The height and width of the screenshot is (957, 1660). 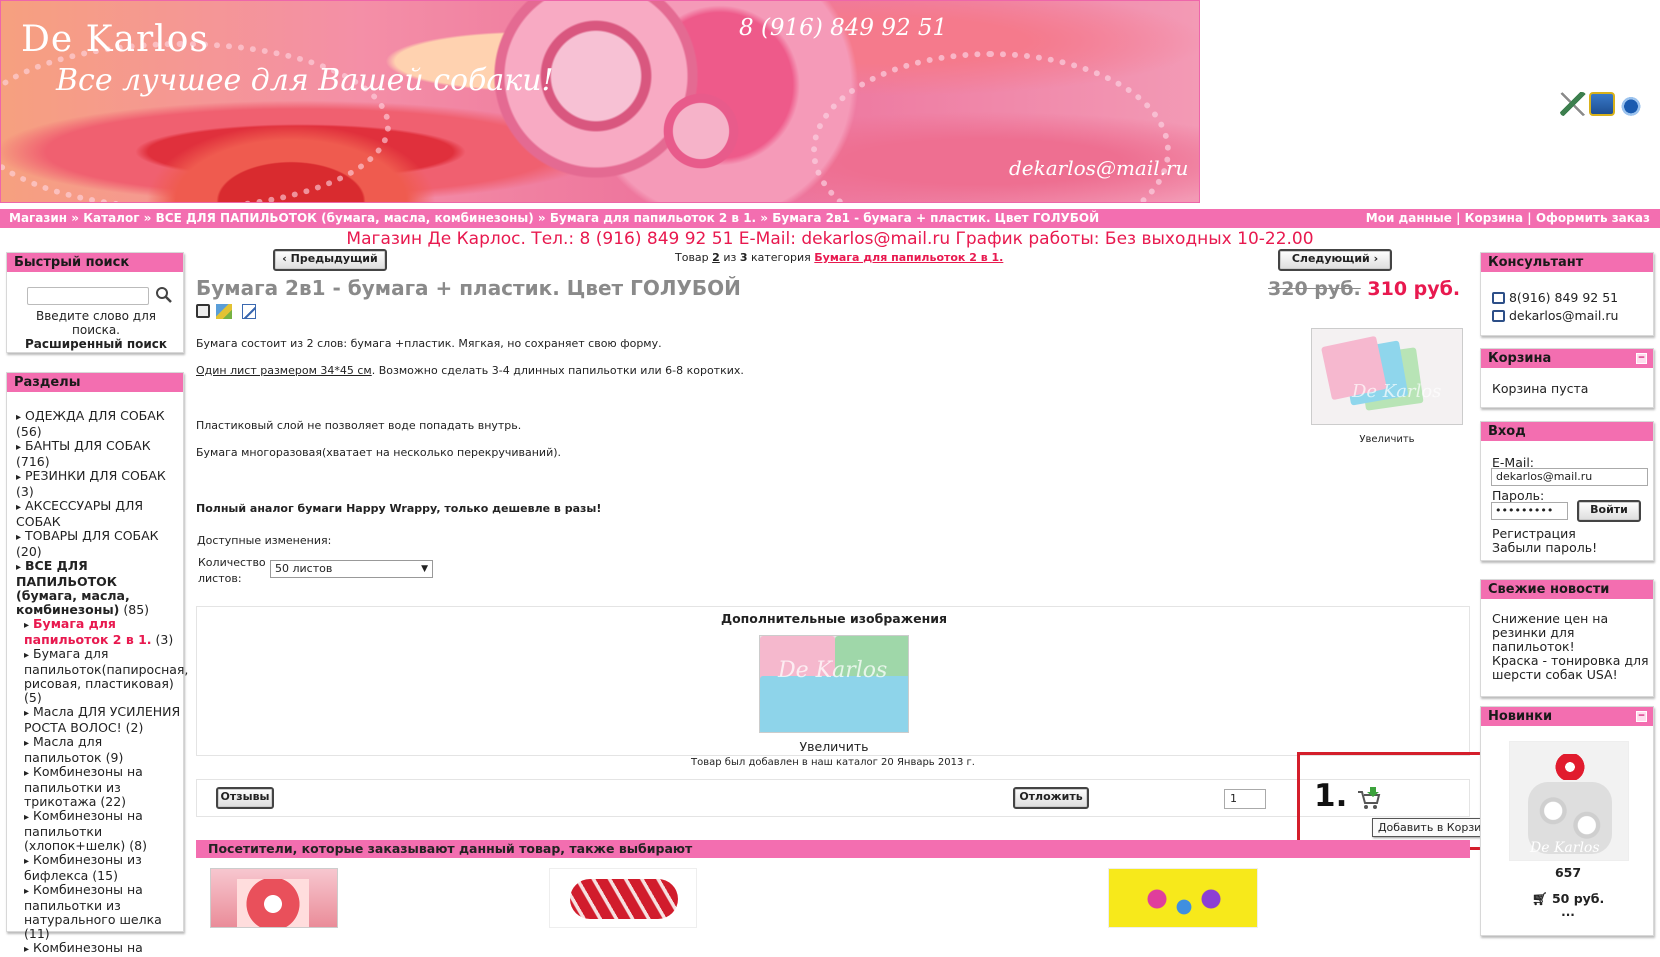 What do you see at coordinates (1369, 798) in the screenshot?
I see `add-to-cart-icon` at bounding box center [1369, 798].